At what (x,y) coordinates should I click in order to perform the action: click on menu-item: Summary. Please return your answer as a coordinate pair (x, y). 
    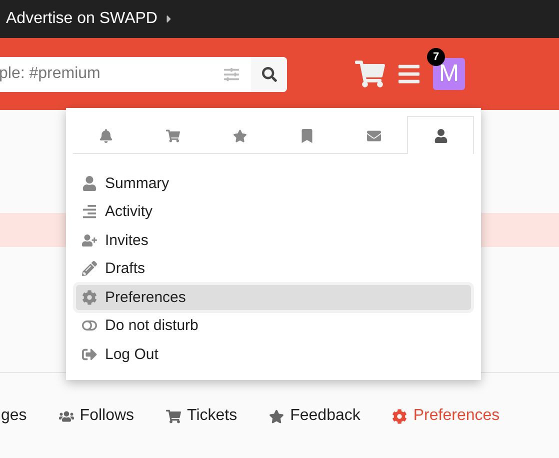
    Looking at the image, I should click on (273, 183).